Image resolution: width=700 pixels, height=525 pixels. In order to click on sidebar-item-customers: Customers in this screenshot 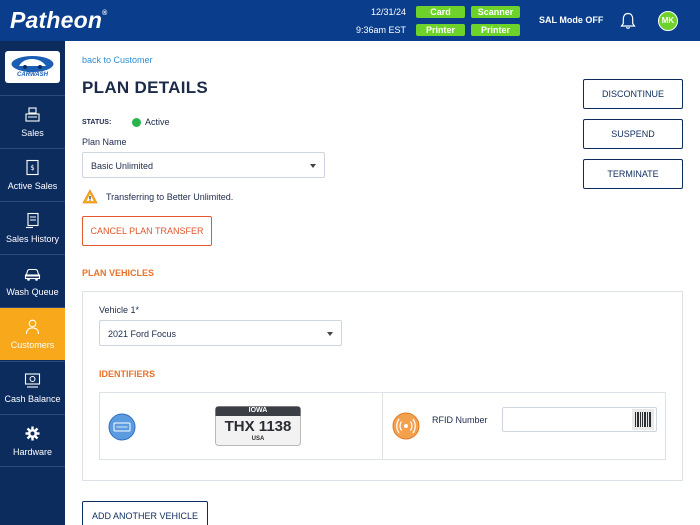, I will do `click(32, 333)`.